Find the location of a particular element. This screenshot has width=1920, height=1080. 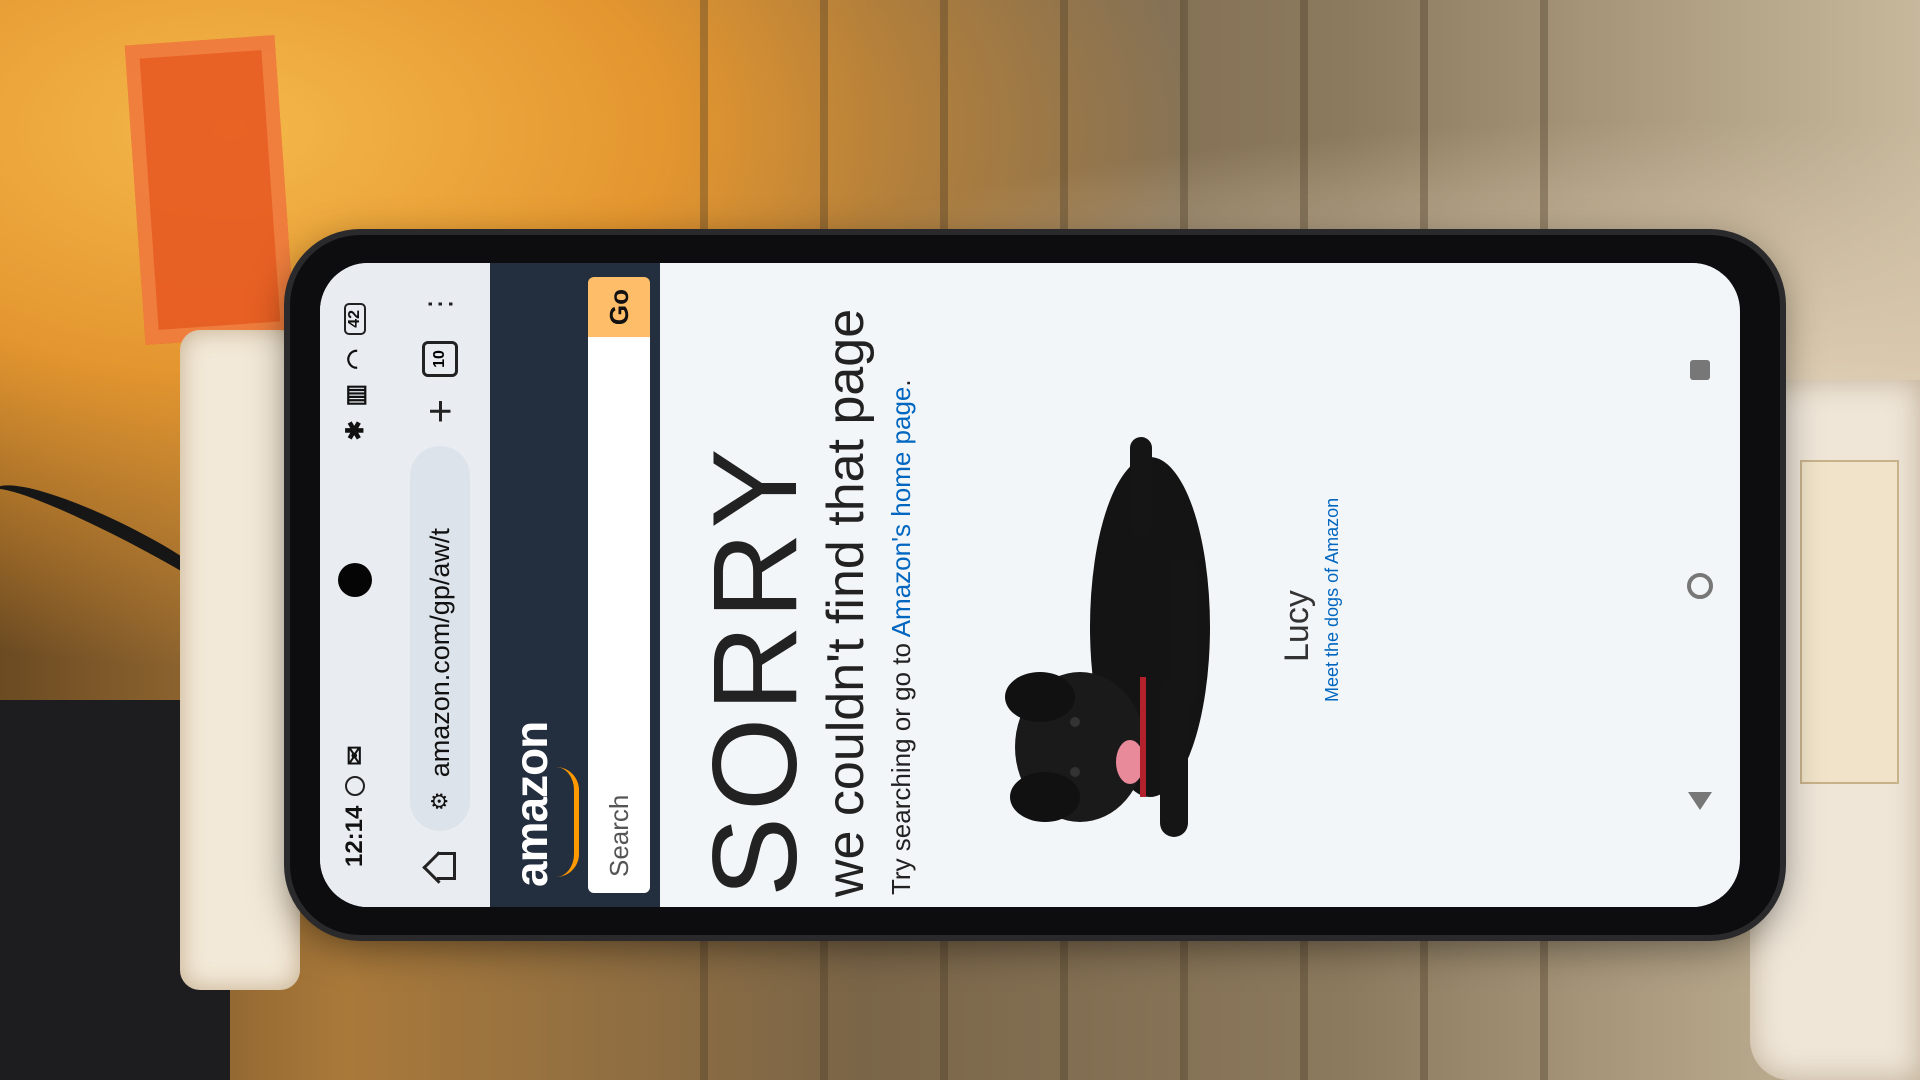

camera-cutout is located at coordinates (355, 580).